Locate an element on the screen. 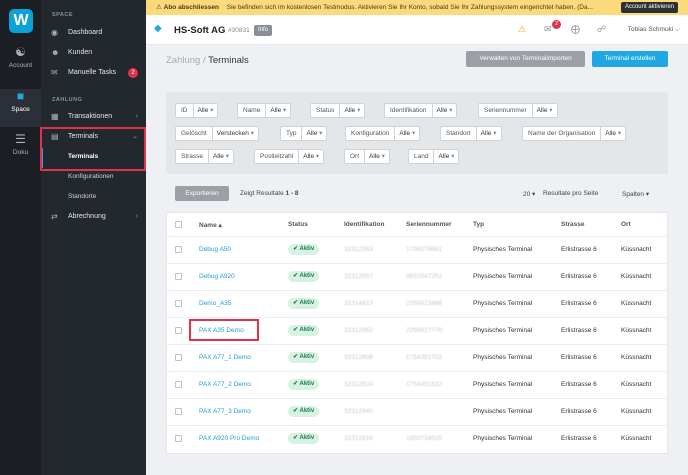 The height and width of the screenshot is (475, 688). cell-name: PAX A77_3 Demo is located at coordinates (225, 411).